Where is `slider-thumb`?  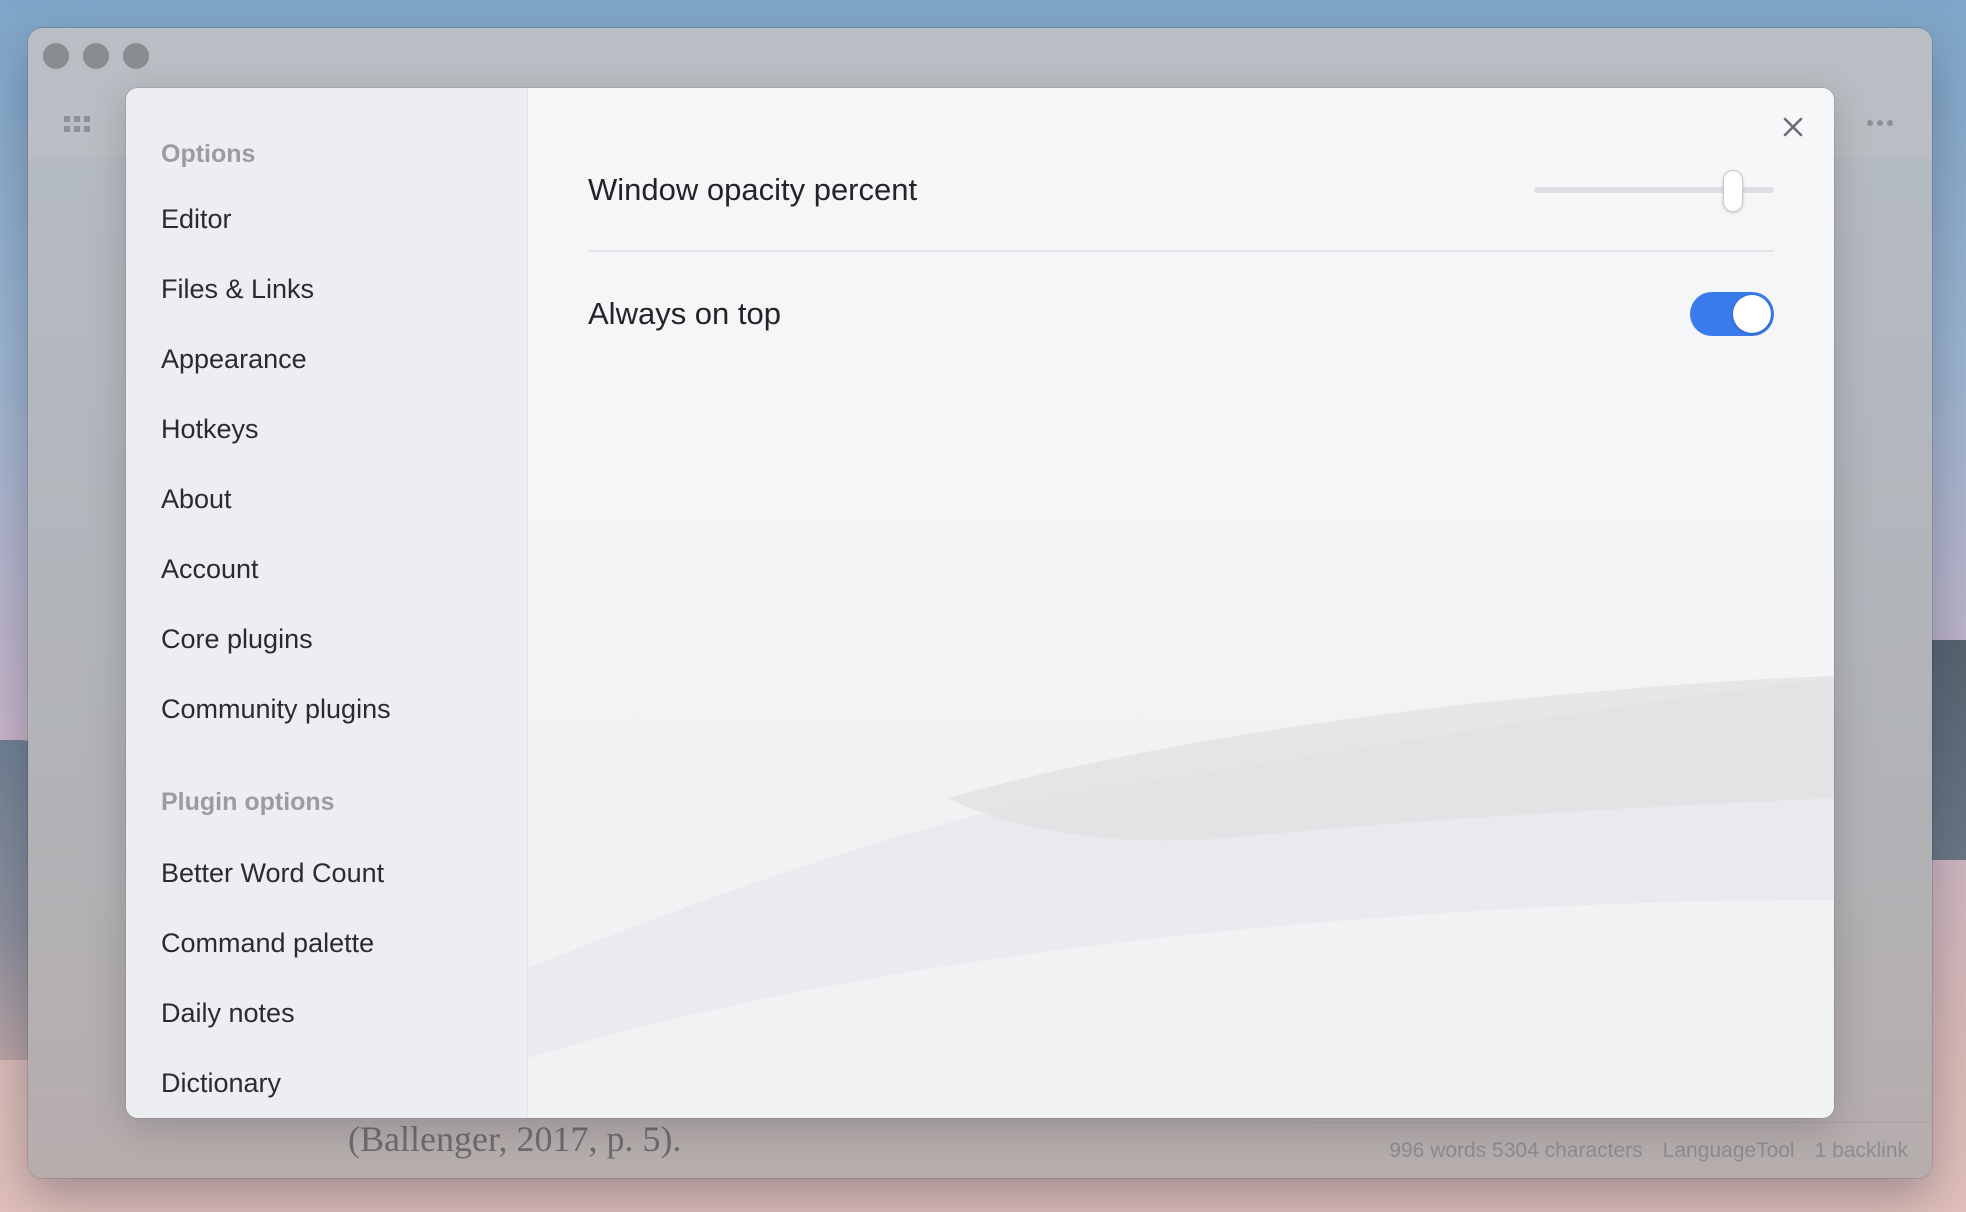 slider-thumb is located at coordinates (1733, 191).